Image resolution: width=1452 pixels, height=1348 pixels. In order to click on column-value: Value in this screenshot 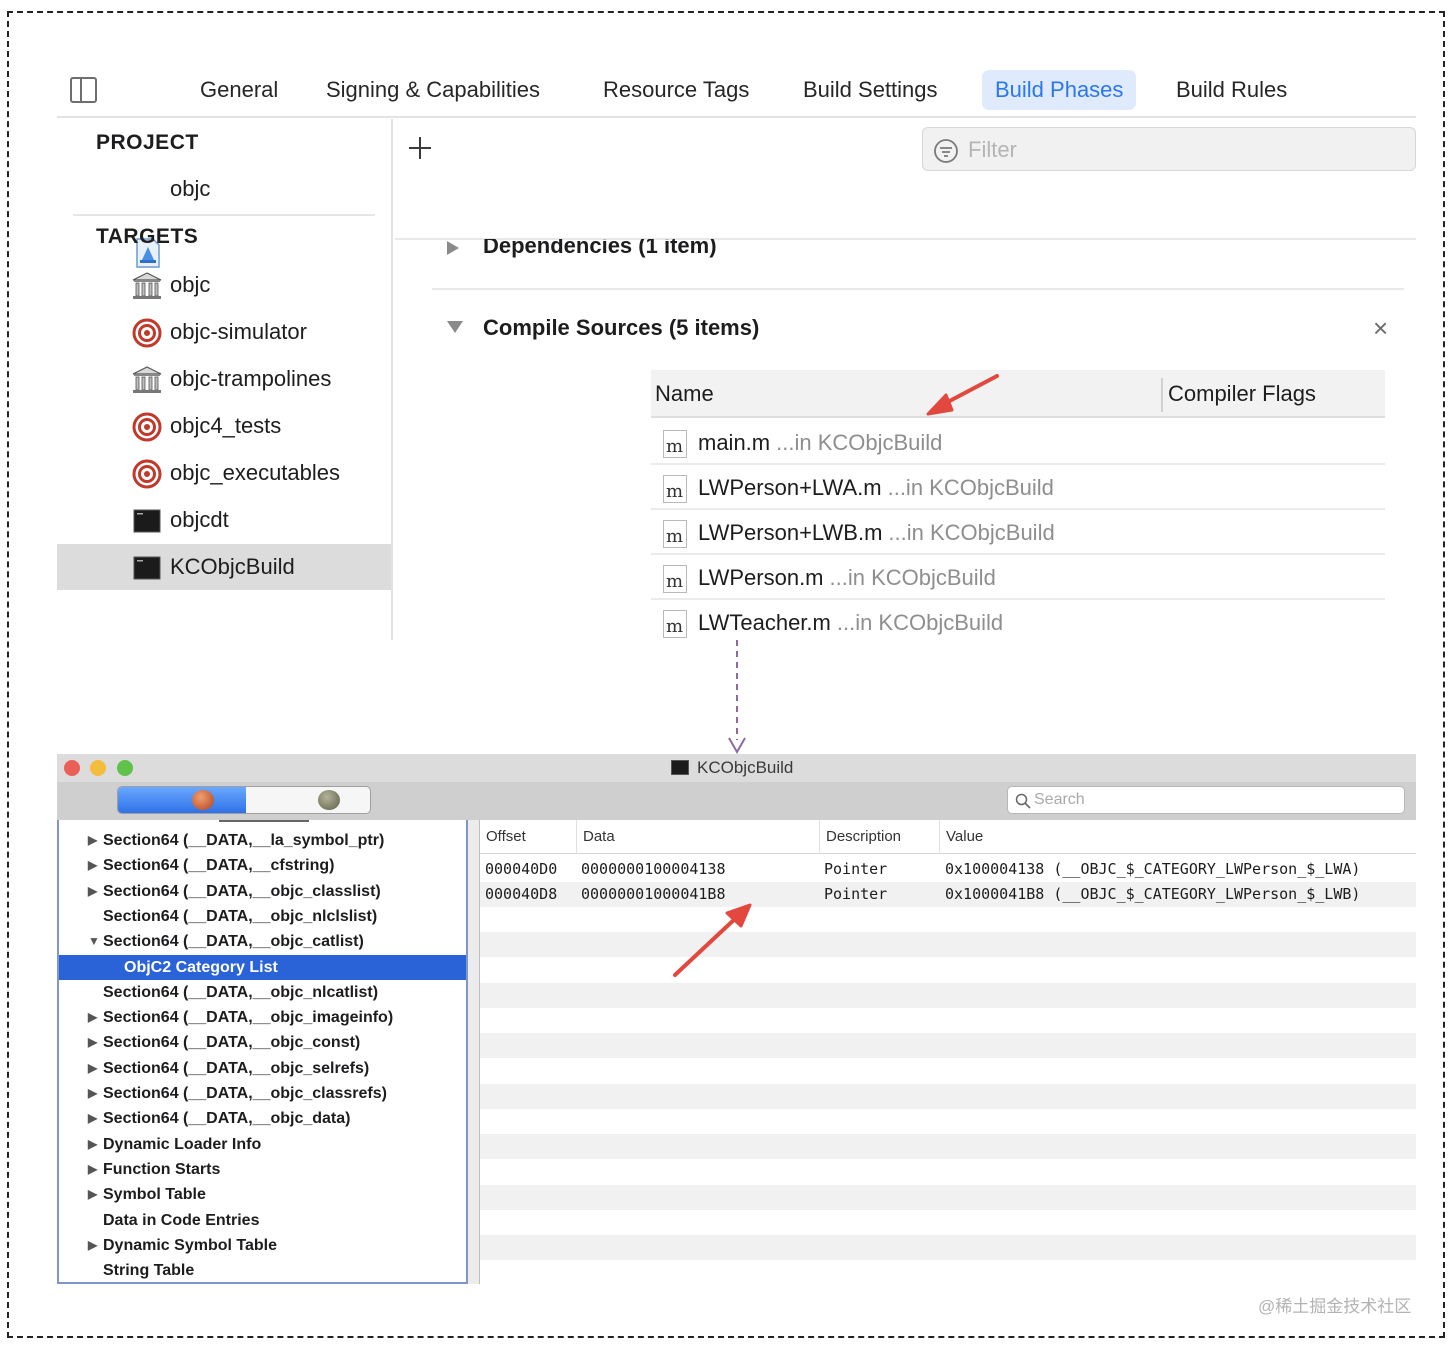, I will do `click(961, 837)`.